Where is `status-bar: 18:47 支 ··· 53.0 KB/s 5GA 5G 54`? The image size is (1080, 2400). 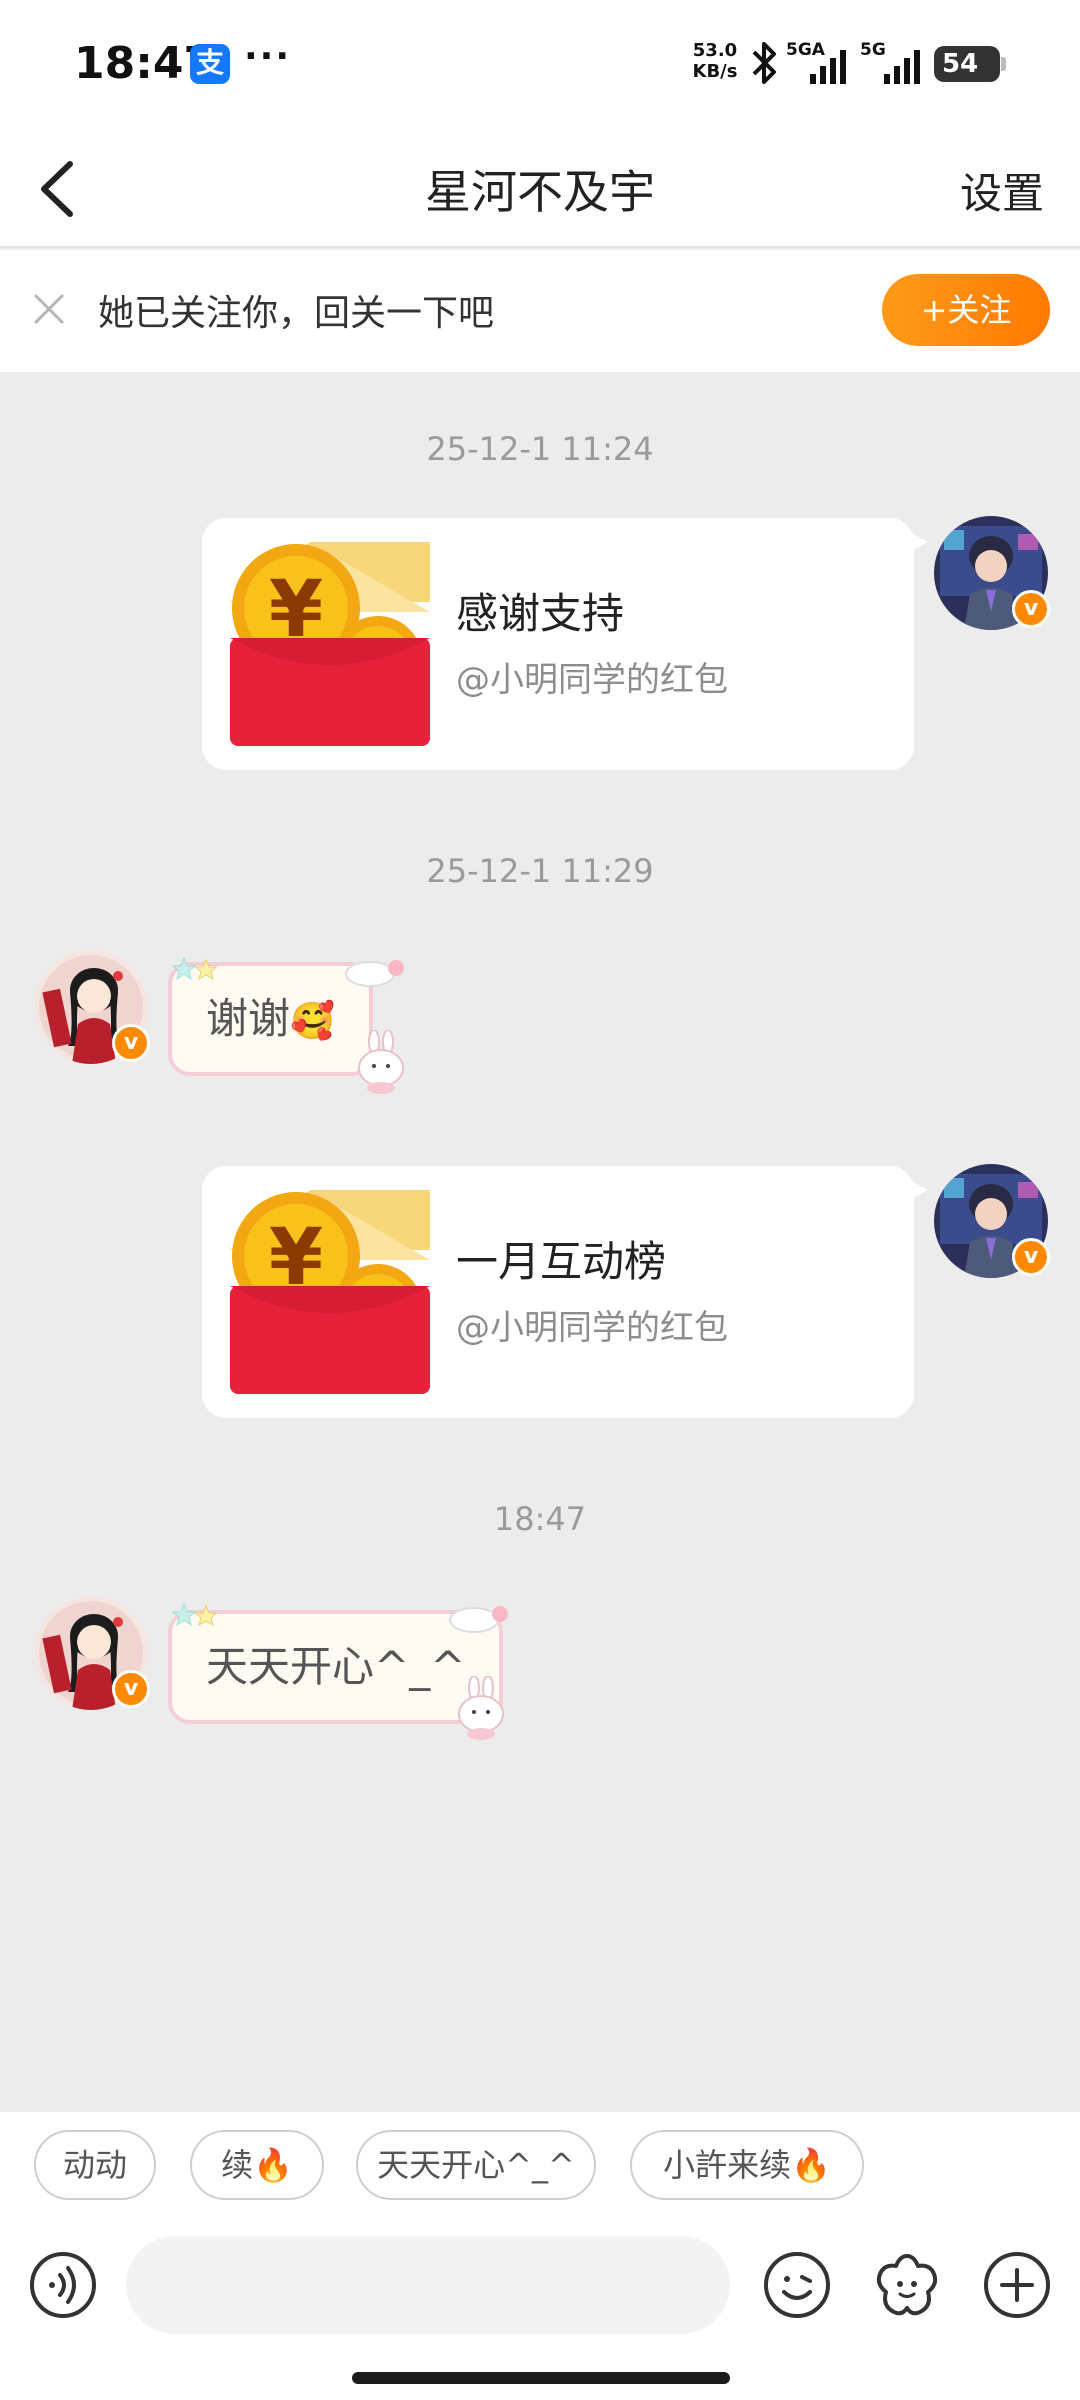 status-bar: 18:47 支 ··· 53.0 KB/s 5GA 5G 54 is located at coordinates (540, 65).